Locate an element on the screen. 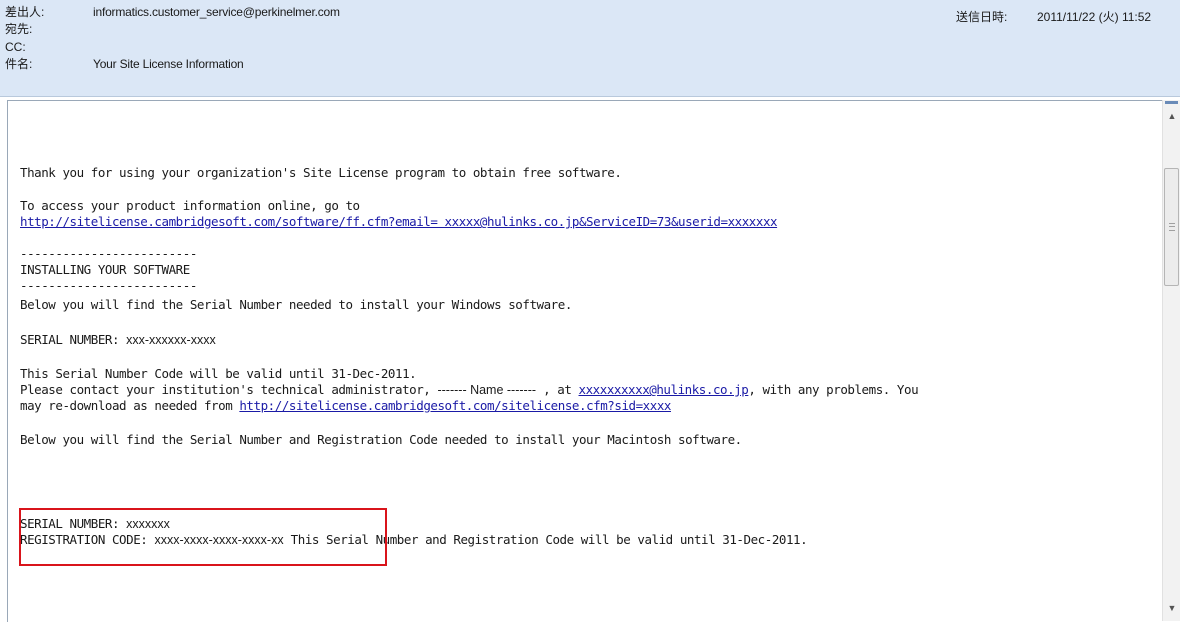  scrollbar-thumb is located at coordinates (1171, 227).